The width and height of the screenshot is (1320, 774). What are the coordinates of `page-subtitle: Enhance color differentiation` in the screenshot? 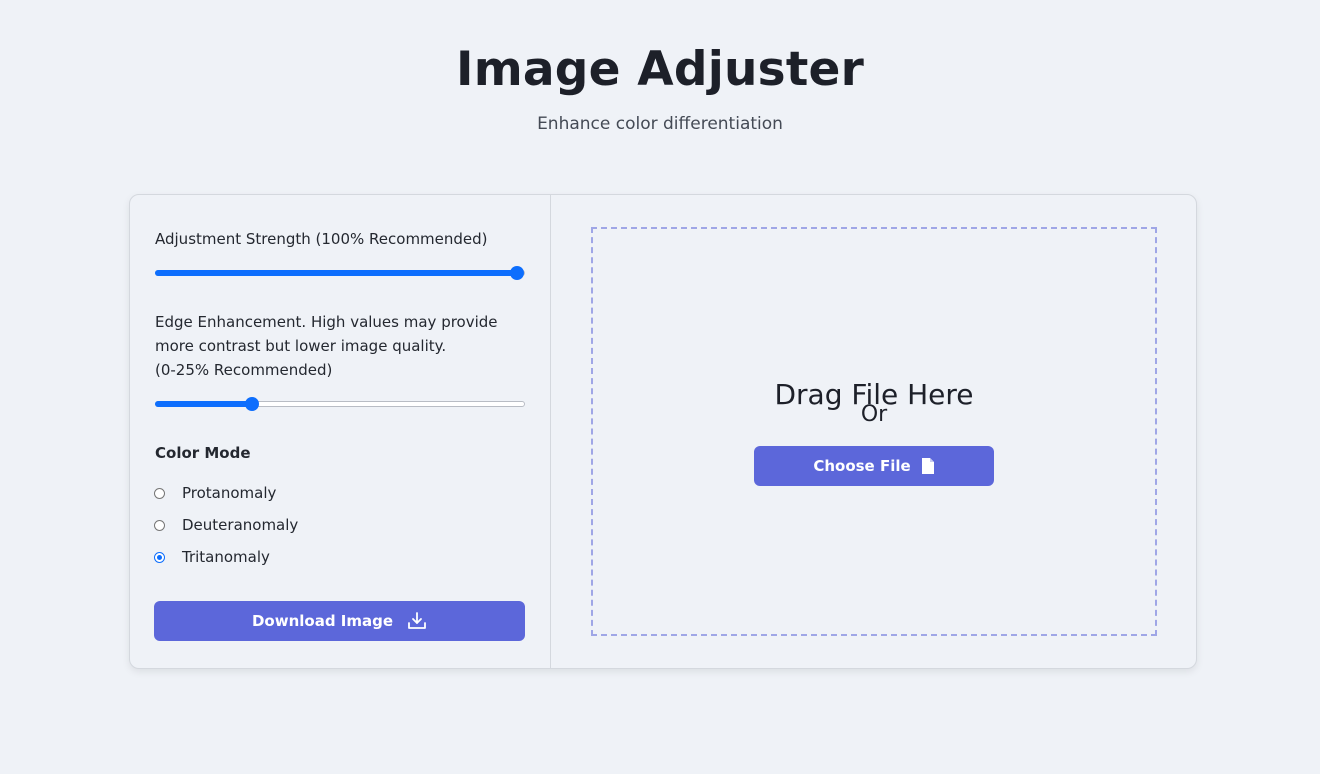 It's located at (660, 124).